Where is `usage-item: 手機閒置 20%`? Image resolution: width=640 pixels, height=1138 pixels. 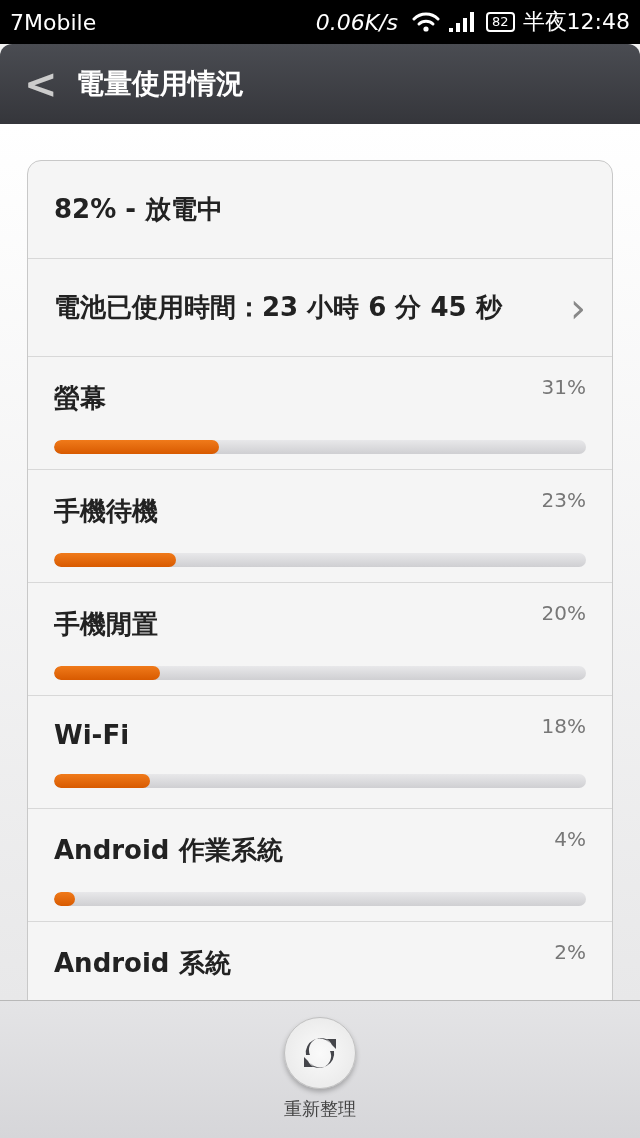
usage-item: 手機閒置 20% is located at coordinates (320, 639).